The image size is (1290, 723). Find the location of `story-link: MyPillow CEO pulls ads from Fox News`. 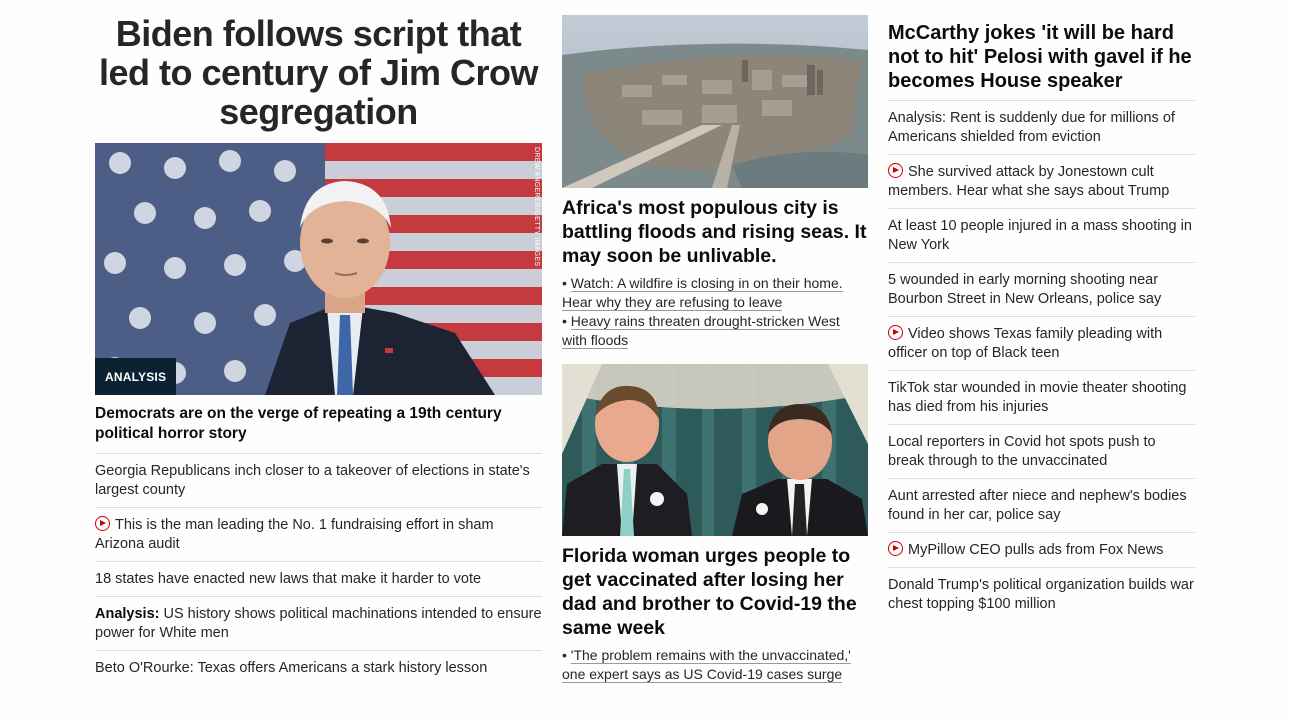

story-link: MyPillow CEO pulls ads from Fox News is located at coordinates (1041, 550).